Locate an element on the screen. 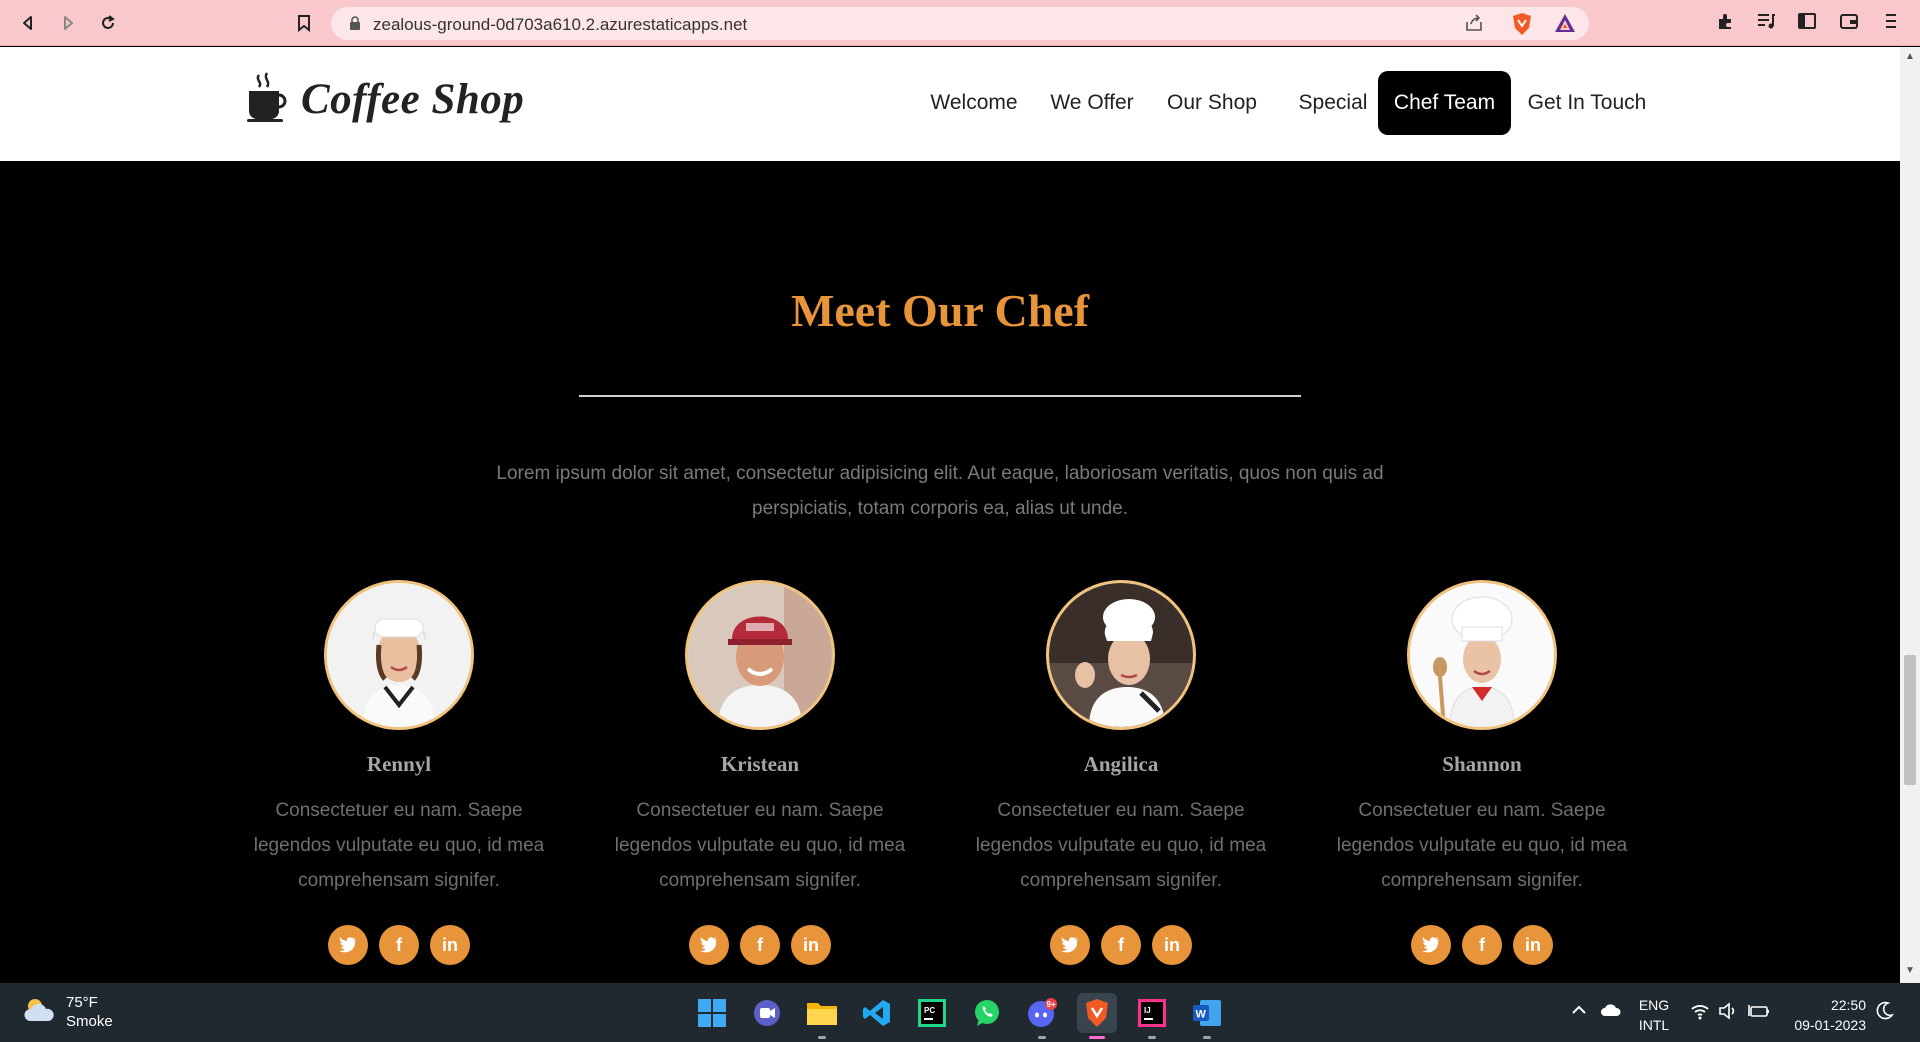 The image size is (1920, 1042). brave-browser-icon is located at coordinates (1097, 1016).